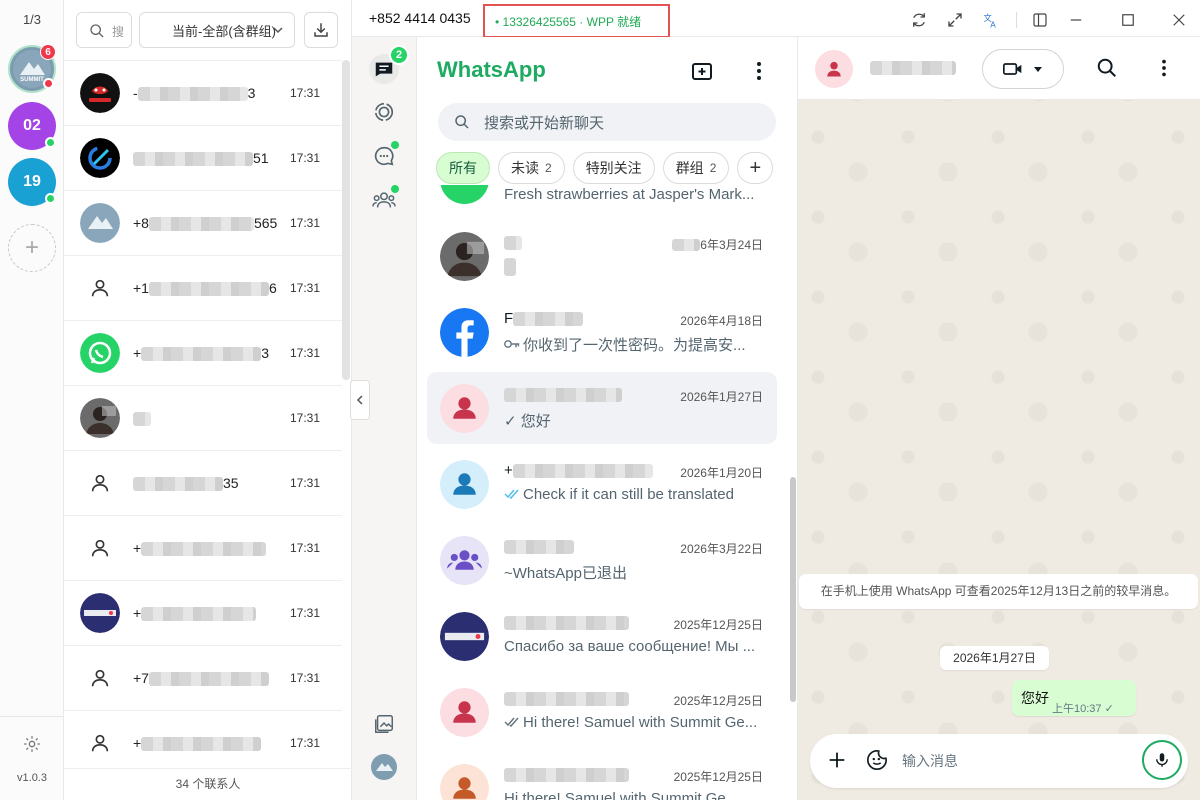  I want to click on contact-row: +8 565 17:31, so click(203, 222).